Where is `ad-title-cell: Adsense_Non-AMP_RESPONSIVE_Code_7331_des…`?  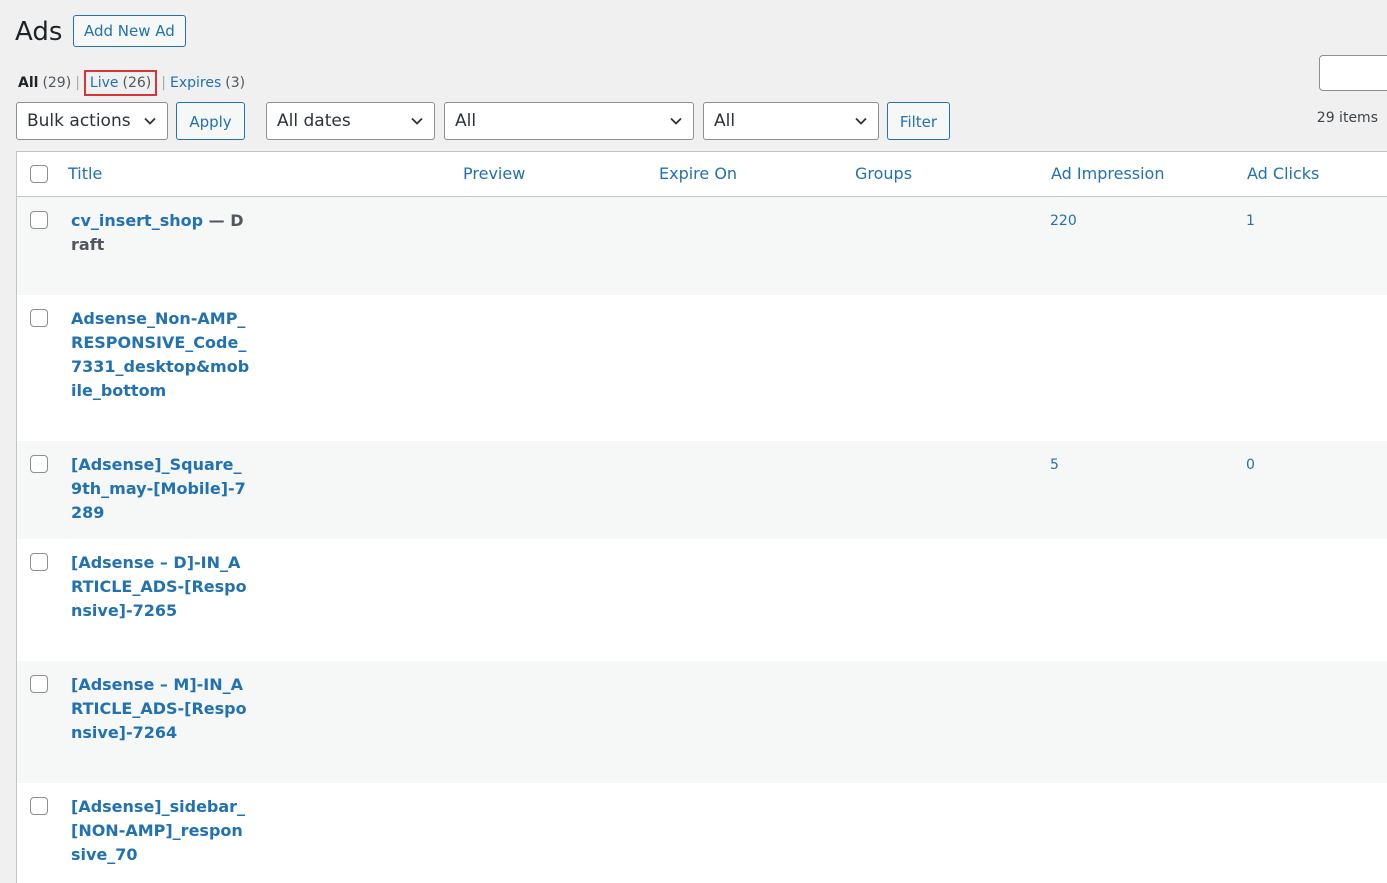 ad-title-cell: Adsense_Non-AMP_RESPONSIVE_Code_7331_des… is located at coordinates (161, 355).